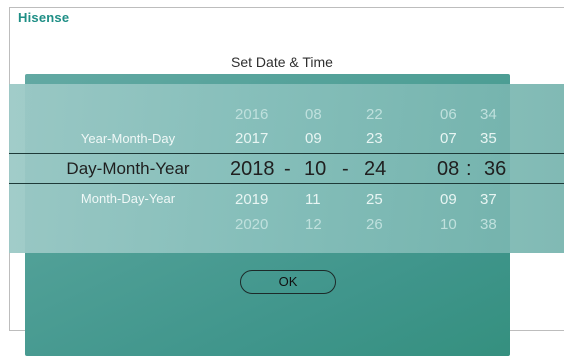 This screenshot has height=356, width=564. Describe the element at coordinates (251, 199) in the screenshot. I see `year-option: 2019` at that location.